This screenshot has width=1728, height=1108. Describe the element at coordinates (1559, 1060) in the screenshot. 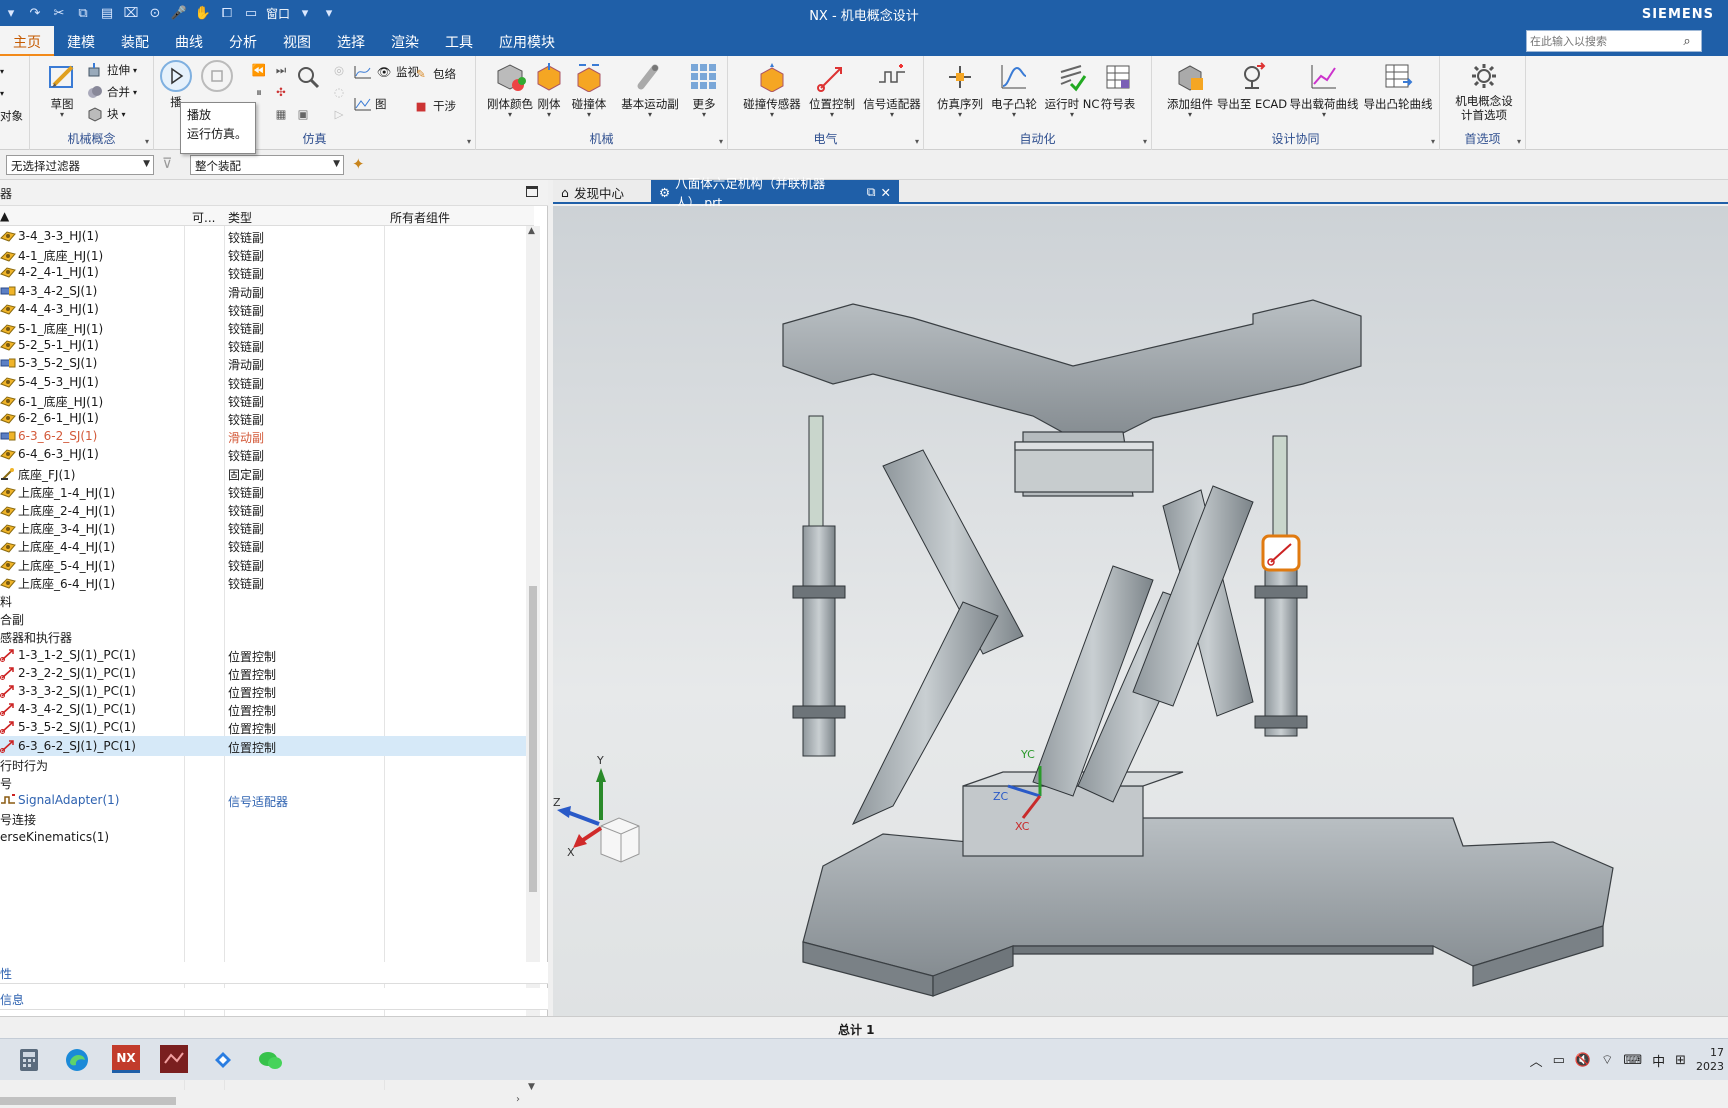

I see `network-icon: ▭` at that location.